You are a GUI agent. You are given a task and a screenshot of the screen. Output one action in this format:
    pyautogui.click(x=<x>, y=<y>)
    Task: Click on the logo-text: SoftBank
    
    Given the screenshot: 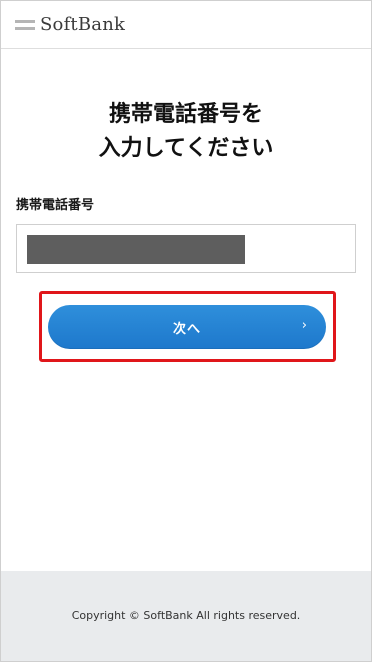 What is the action you would take?
    pyautogui.click(x=83, y=24)
    